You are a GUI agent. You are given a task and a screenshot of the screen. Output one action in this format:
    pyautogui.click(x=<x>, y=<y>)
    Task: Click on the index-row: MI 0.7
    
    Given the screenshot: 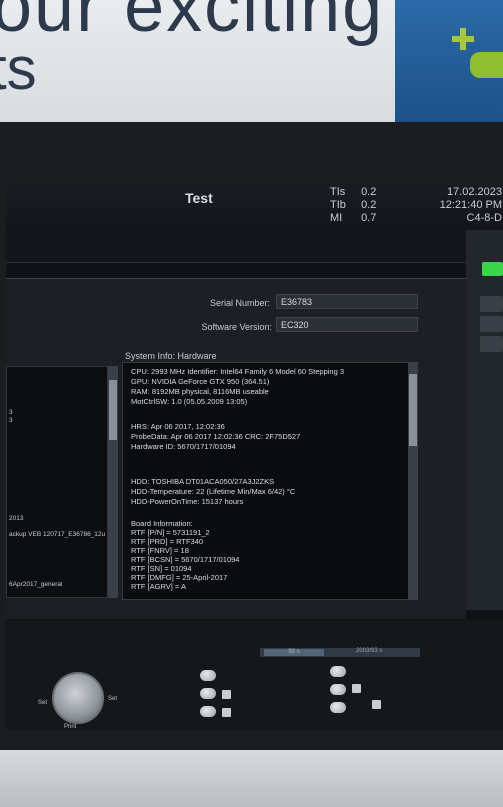 What is the action you would take?
    pyautogui.click(x=353, y=218)
    